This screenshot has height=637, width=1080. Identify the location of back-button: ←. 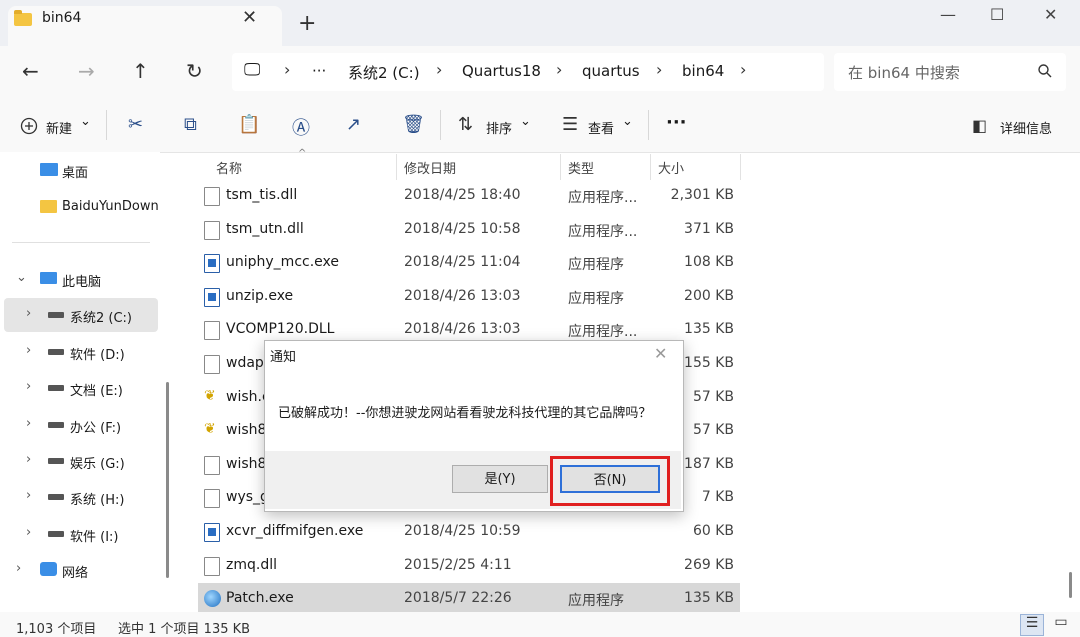
(30, 71).